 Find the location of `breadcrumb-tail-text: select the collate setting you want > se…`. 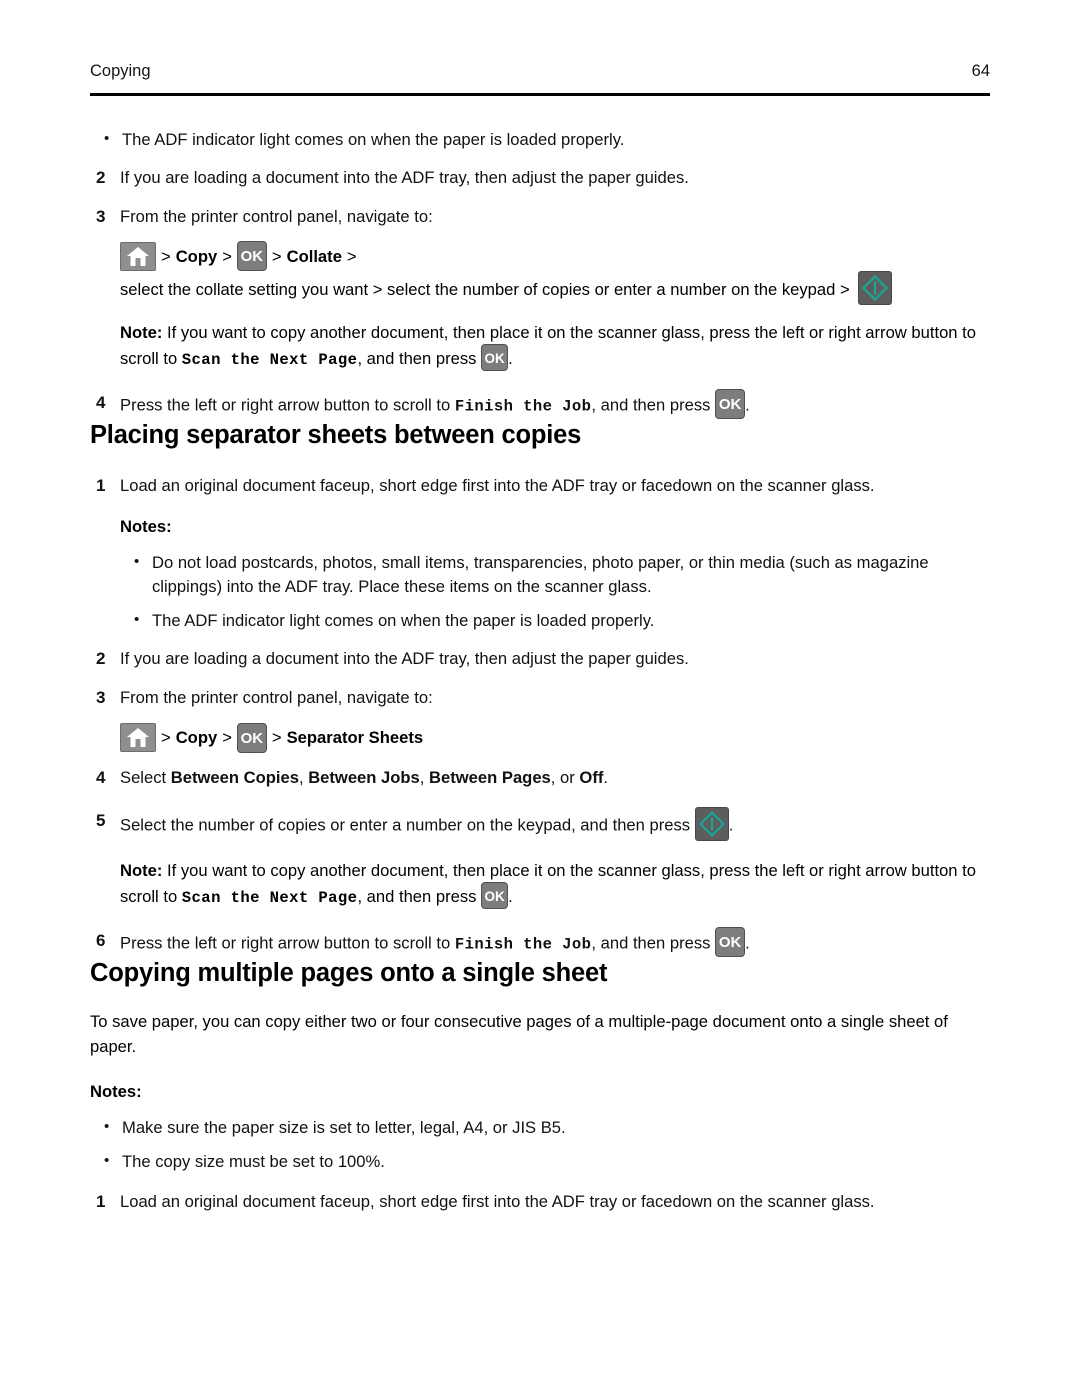

breadcrumb-tail-text: select the collate setting you want > se… is located at coordinates (485, 290).